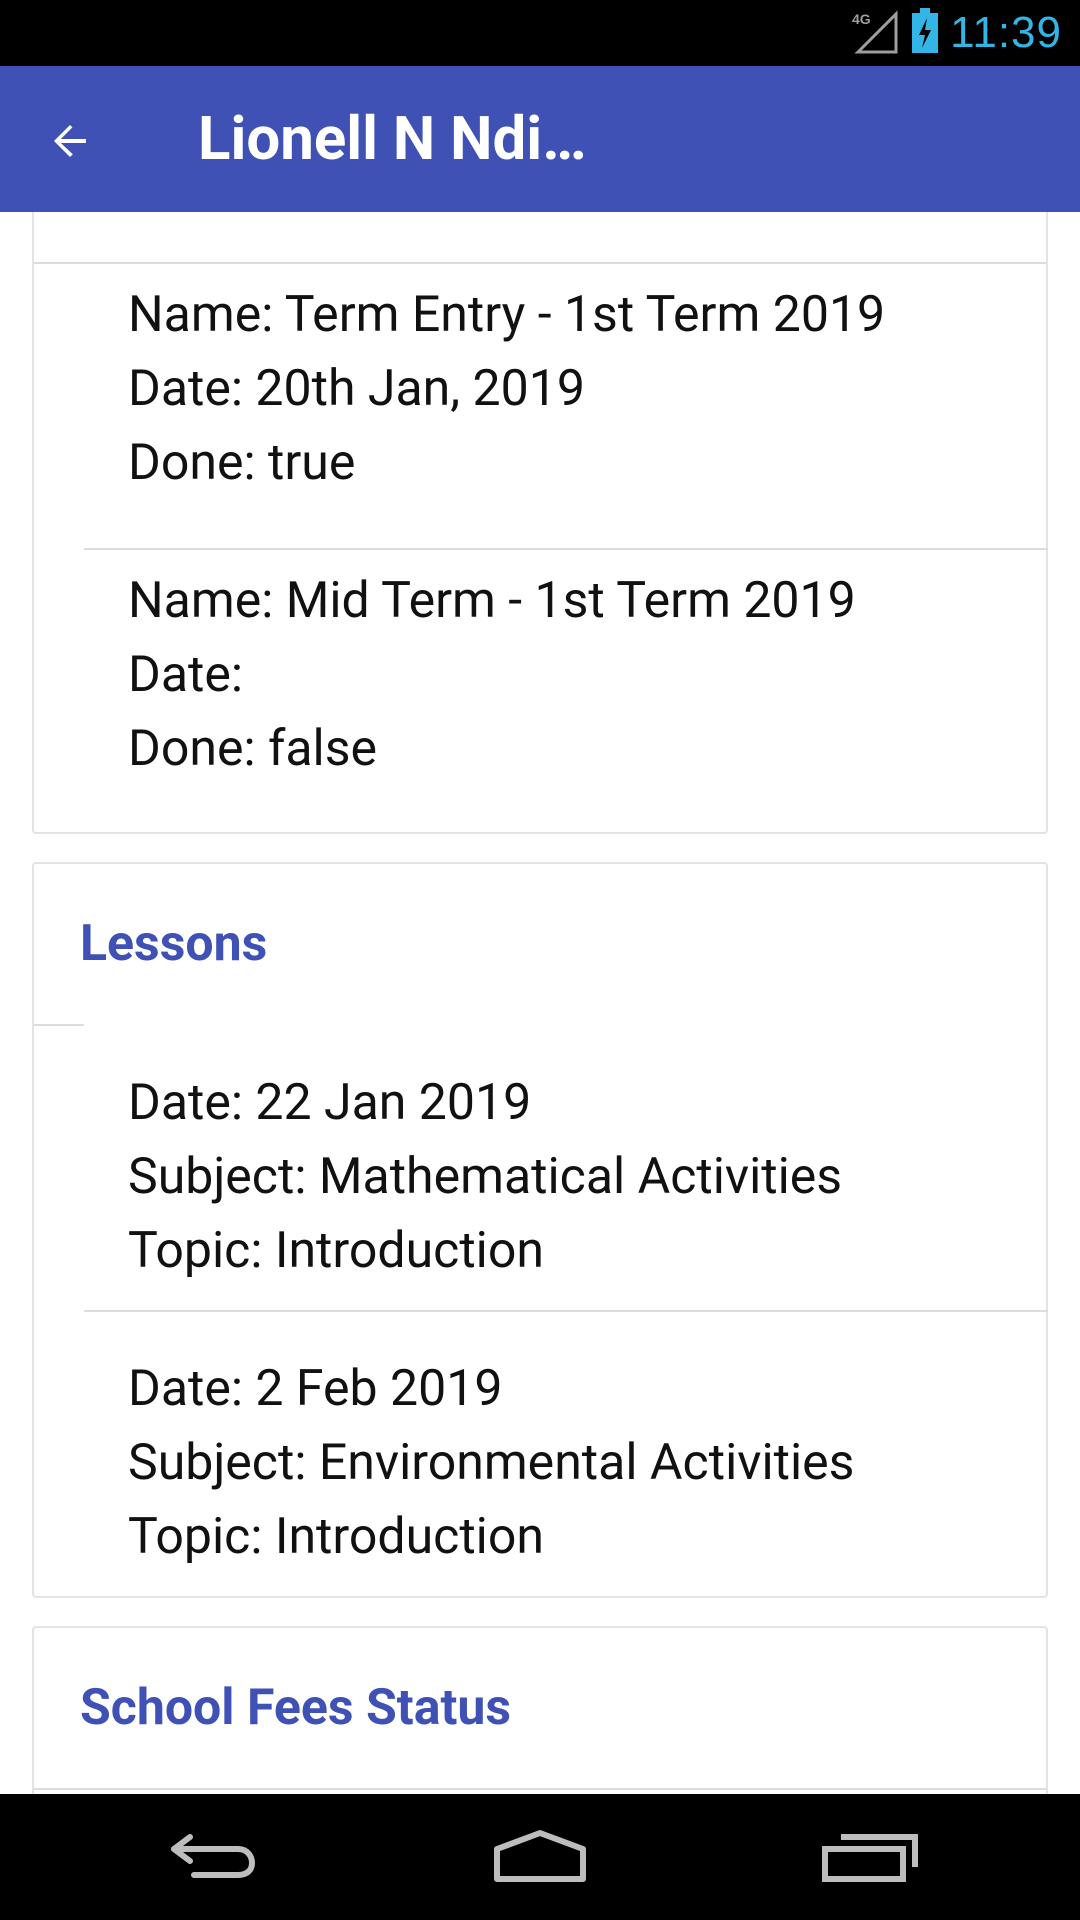  What do you see at coordinates (185, 675) in the screenshot?
I see `exam-date: Date:` at bounding box center [185, 675].